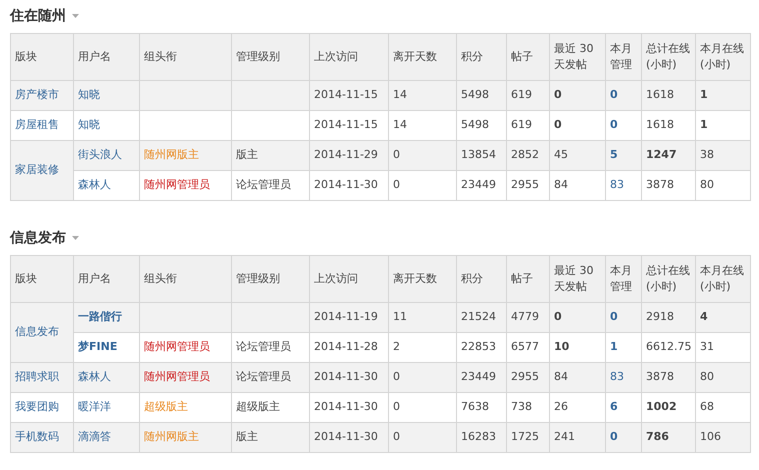 The width and height of the screenshot is (759, 470). Describe the element at coordinates (723, 437) in the screenshot. I see `table-cell: 106` at that location.